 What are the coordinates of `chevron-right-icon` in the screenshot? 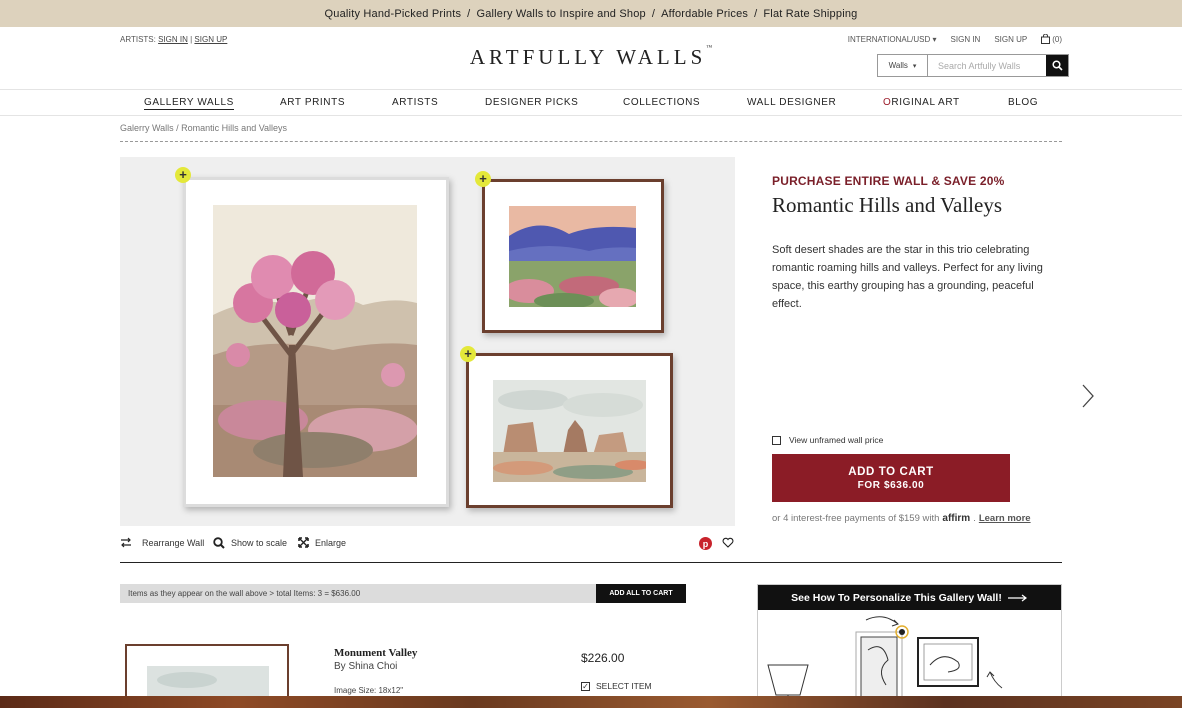 It's located at (1088, 396).